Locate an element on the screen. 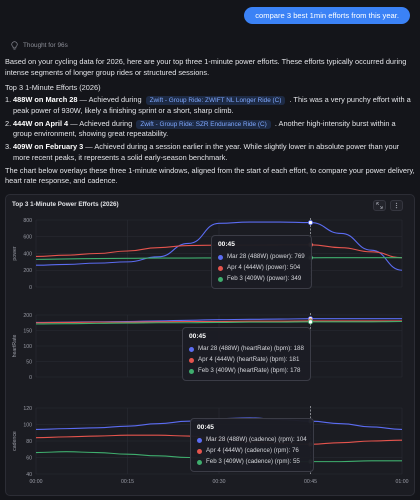  tooltip-row: Mar 28 (488W) (power): 769 is located at coordinates (261, 257).